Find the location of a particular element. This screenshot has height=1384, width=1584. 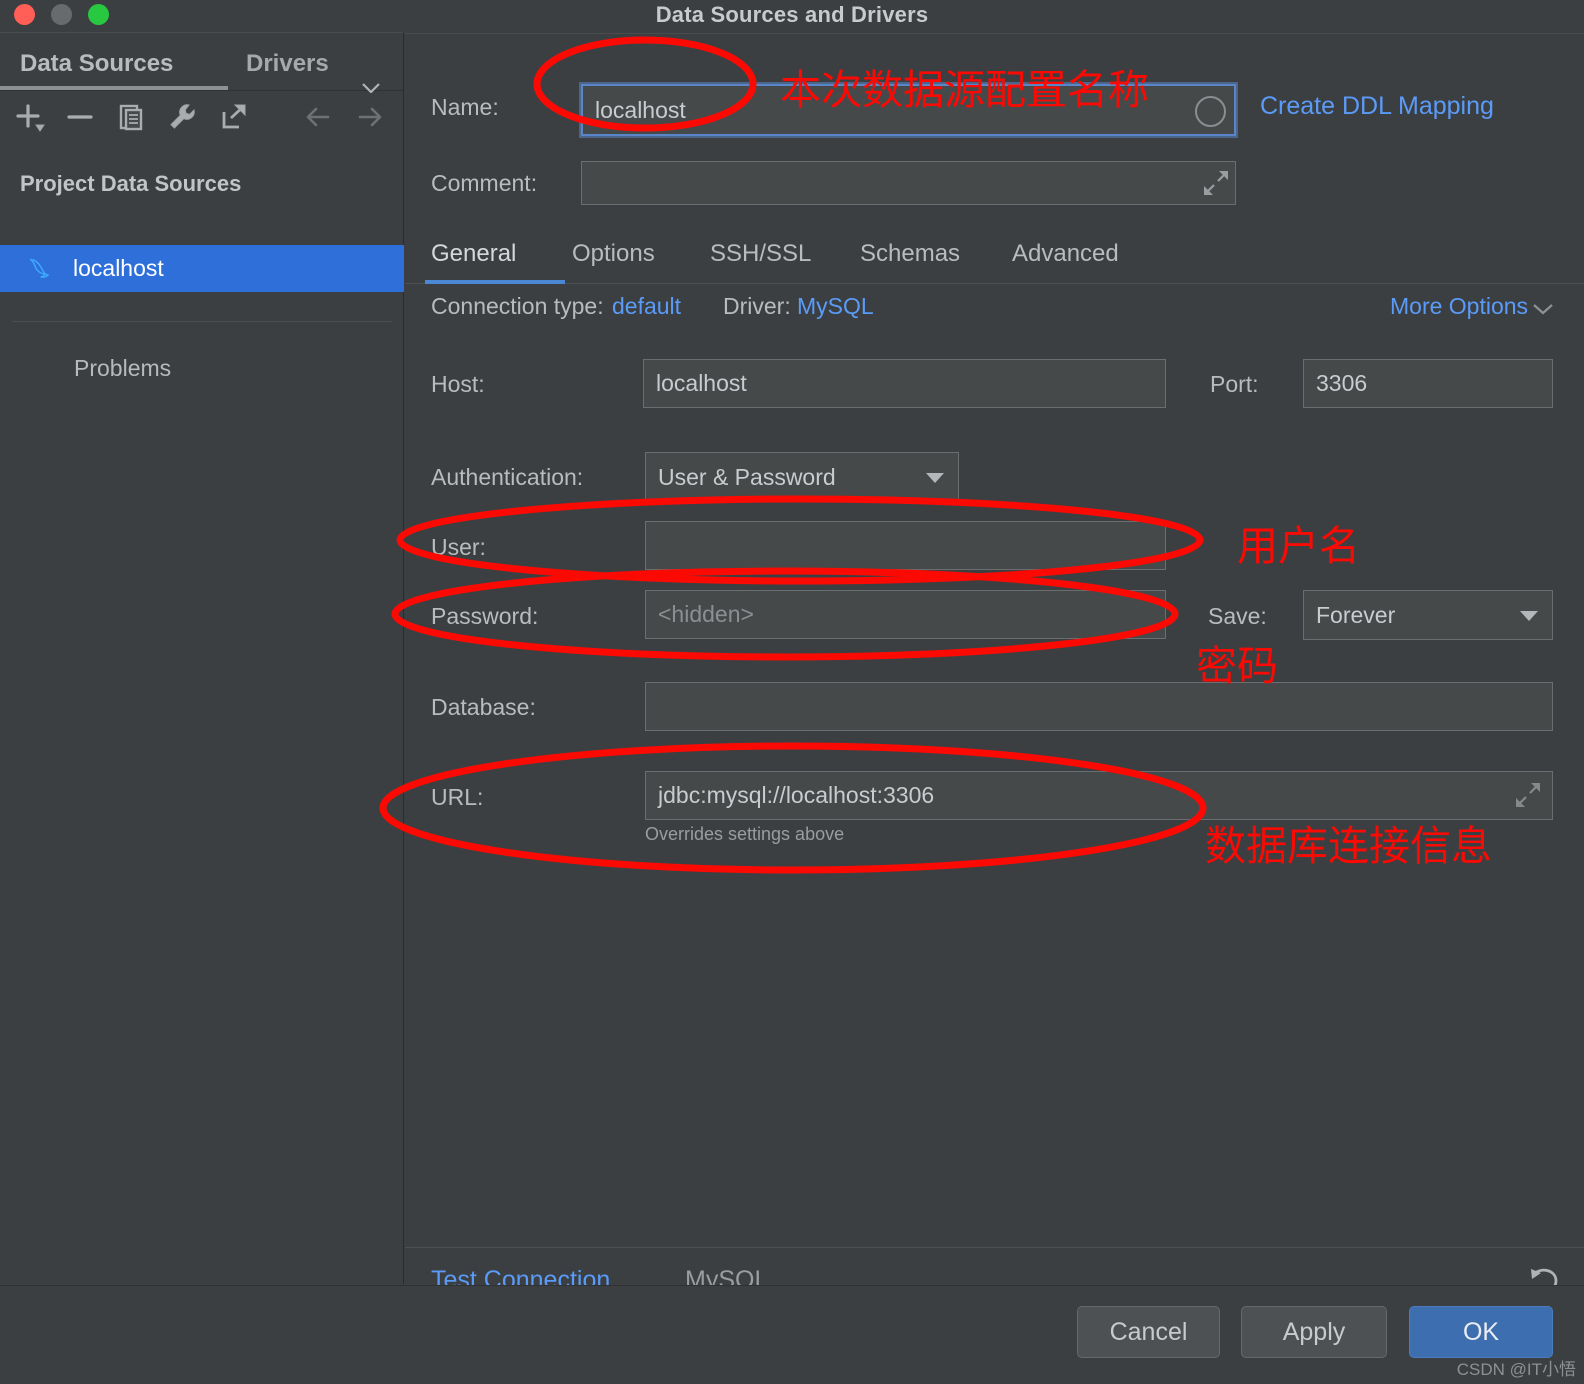

port-input-value: 3306 is located at coordinates (1342, 383).